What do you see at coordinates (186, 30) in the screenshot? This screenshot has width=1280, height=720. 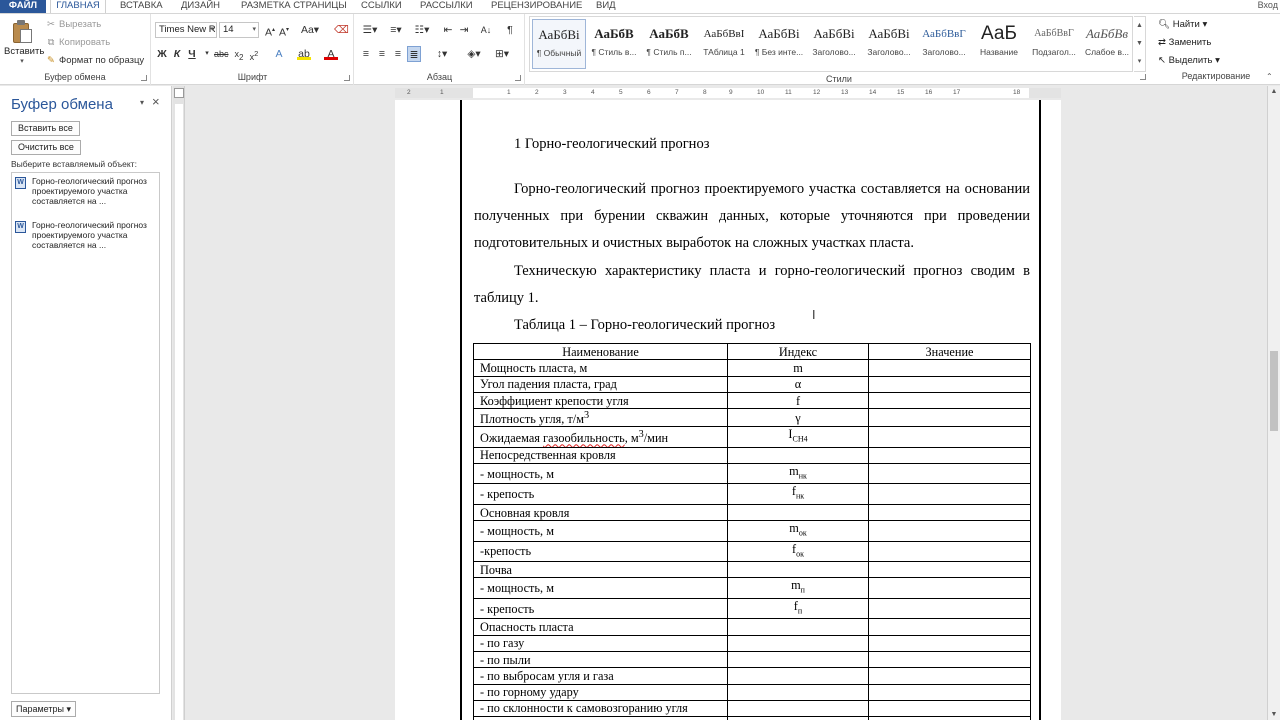 I see `font-name-combo: Times New R ▾` at bounding box center [186, 30].